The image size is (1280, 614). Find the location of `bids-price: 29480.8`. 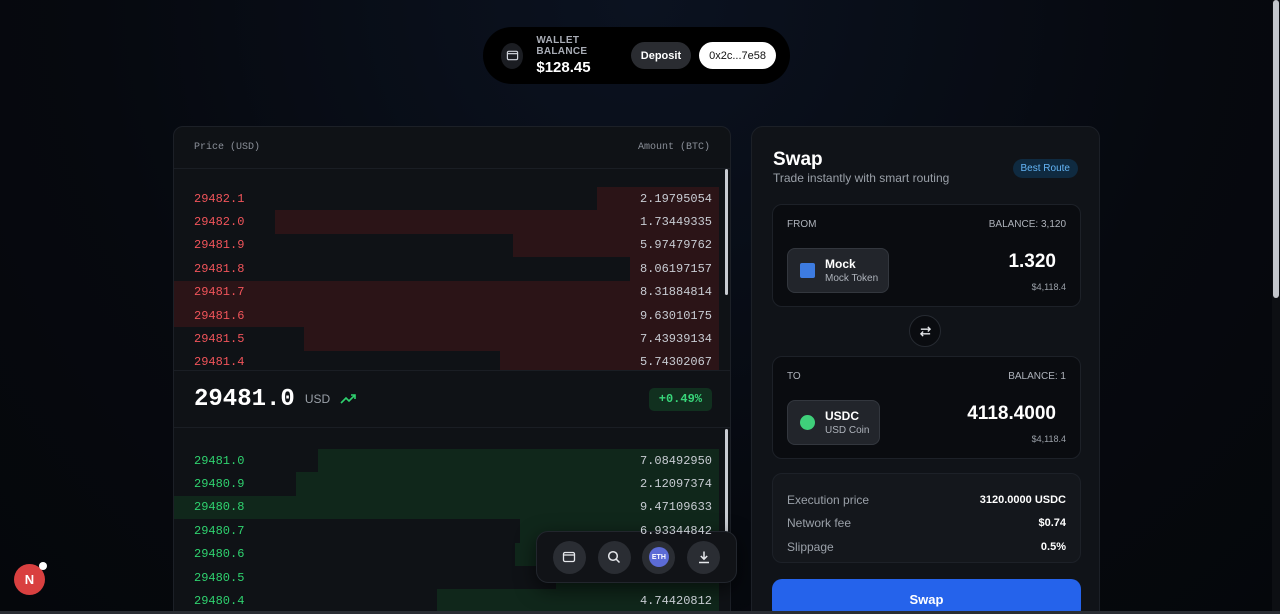

bids-price: 29480.8 is located at coordinates (219, 507).